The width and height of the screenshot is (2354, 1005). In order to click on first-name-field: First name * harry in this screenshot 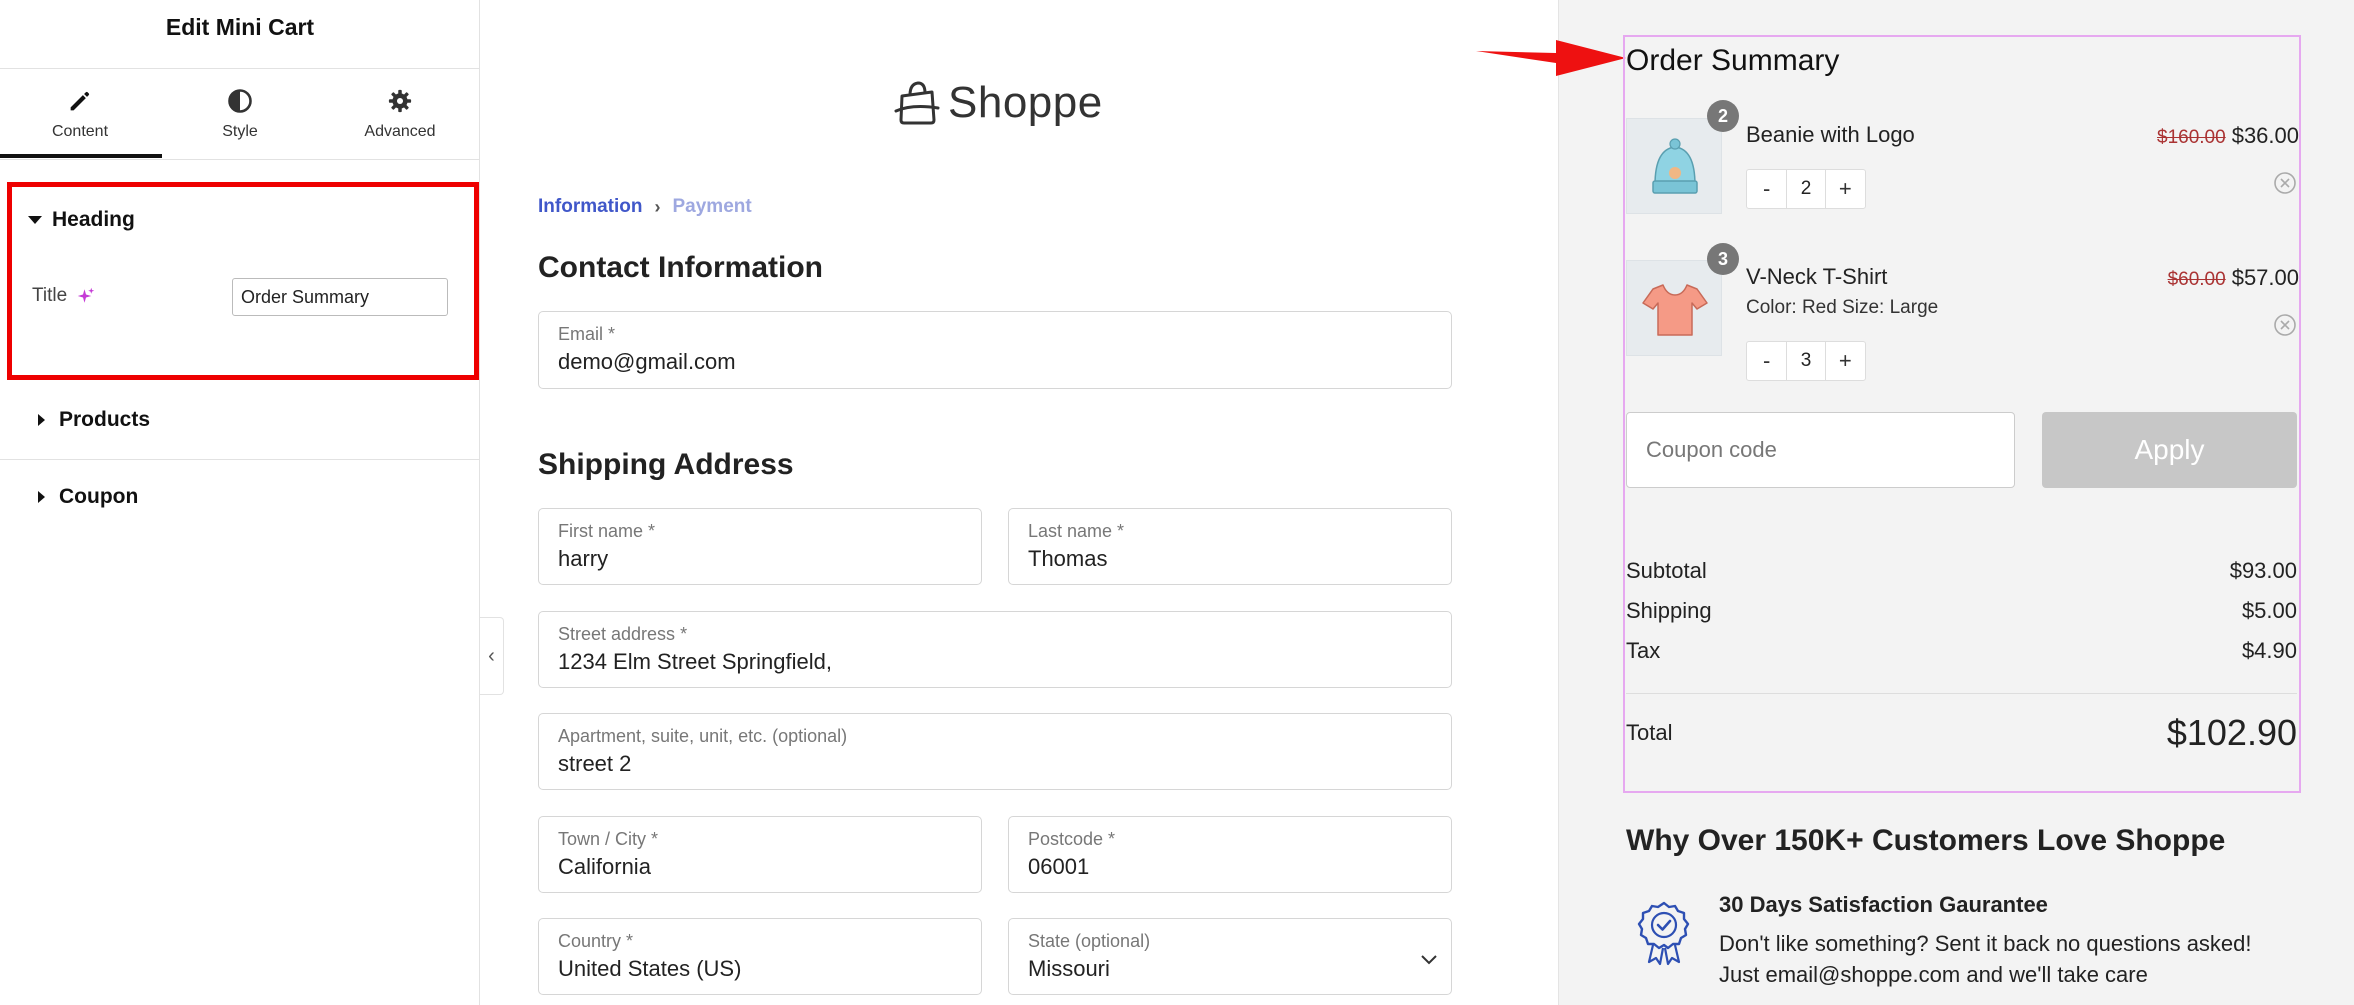, I will do `click(760, 546)`.